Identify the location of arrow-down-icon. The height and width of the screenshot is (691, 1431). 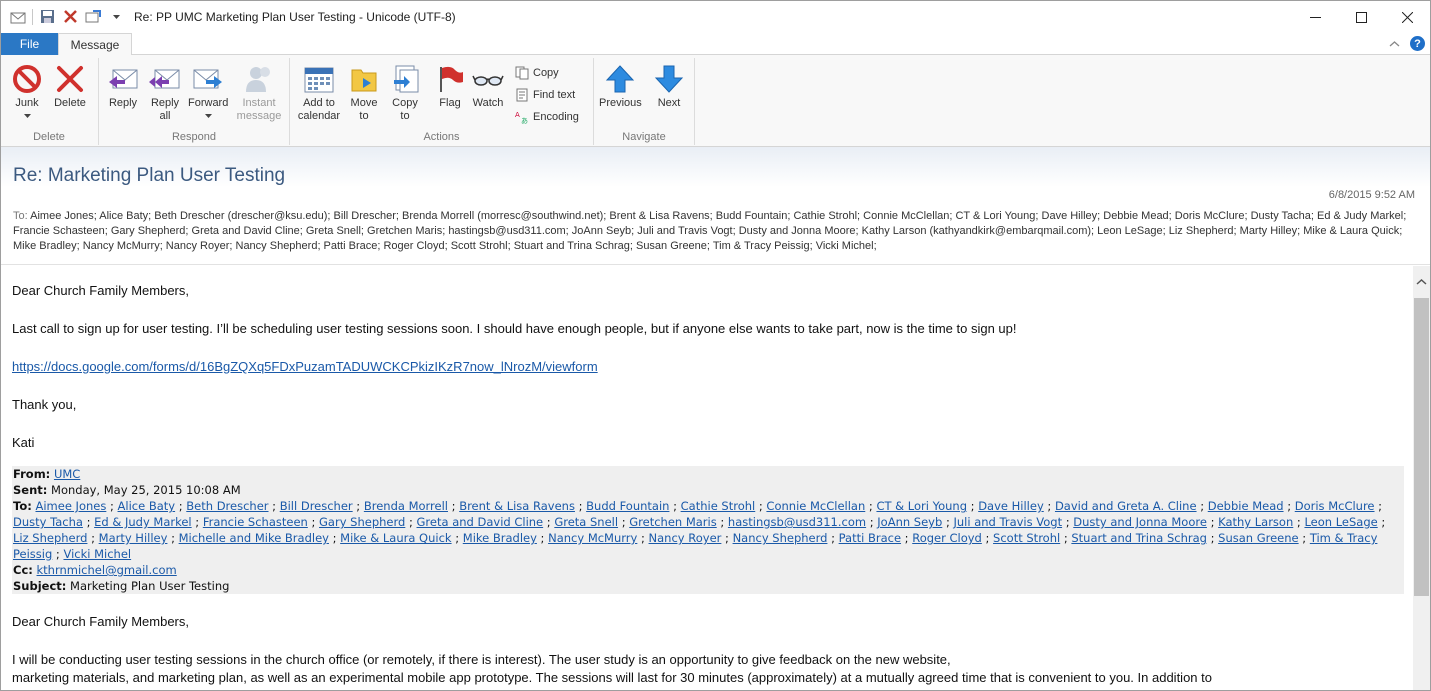
(669, 79).